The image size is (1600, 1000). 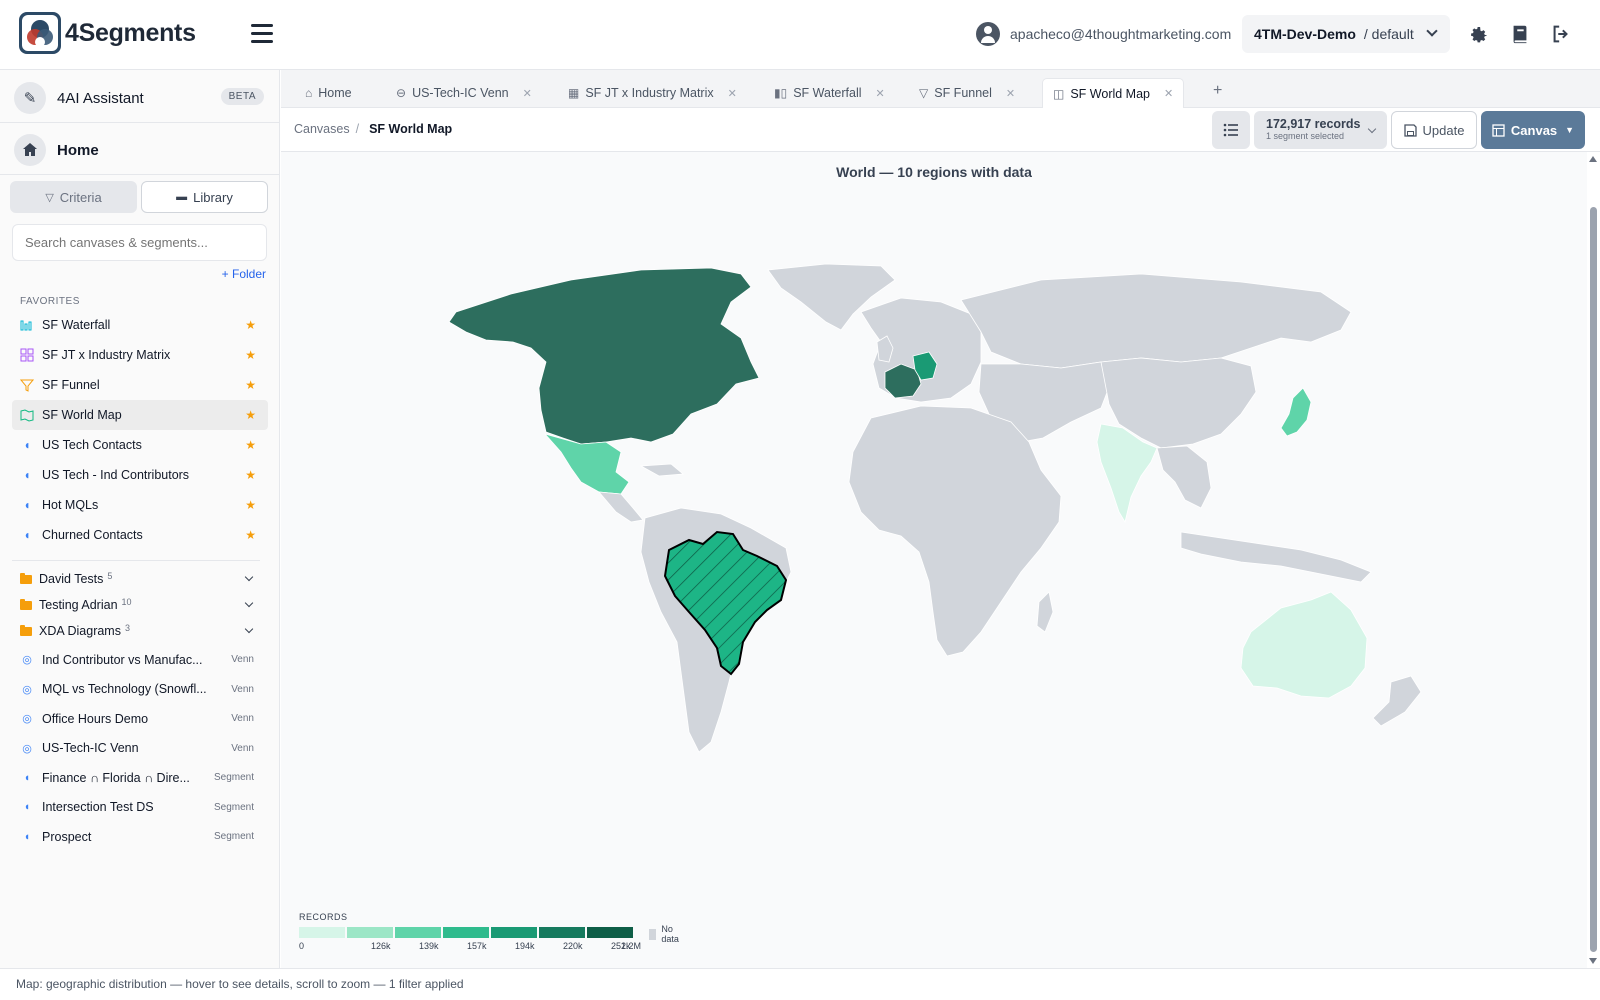 What do you see at coordinates (1217, 91) in the screenshot?
I see `add-tab-button: +` at bounding box center [1217, 91].